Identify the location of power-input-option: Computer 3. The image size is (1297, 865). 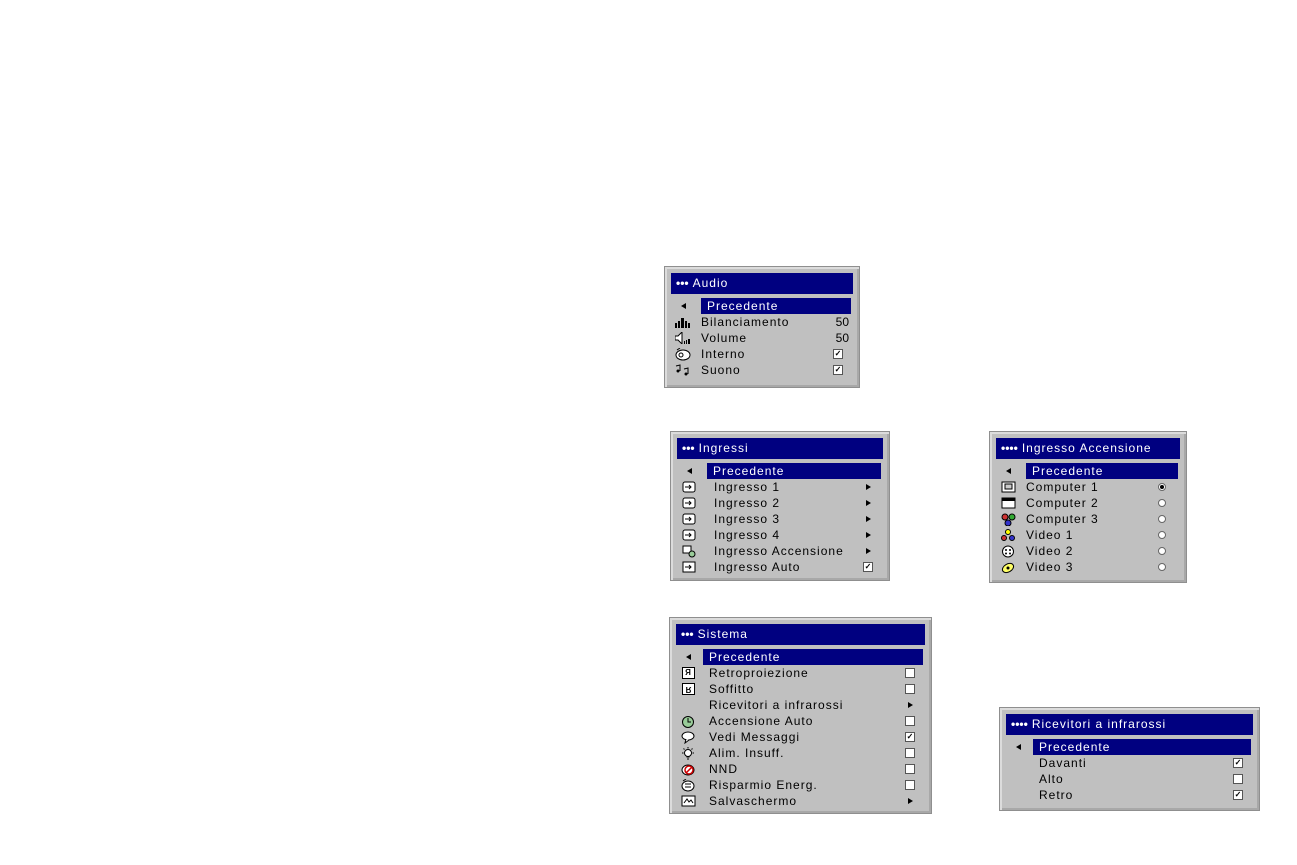
(1088, 519).